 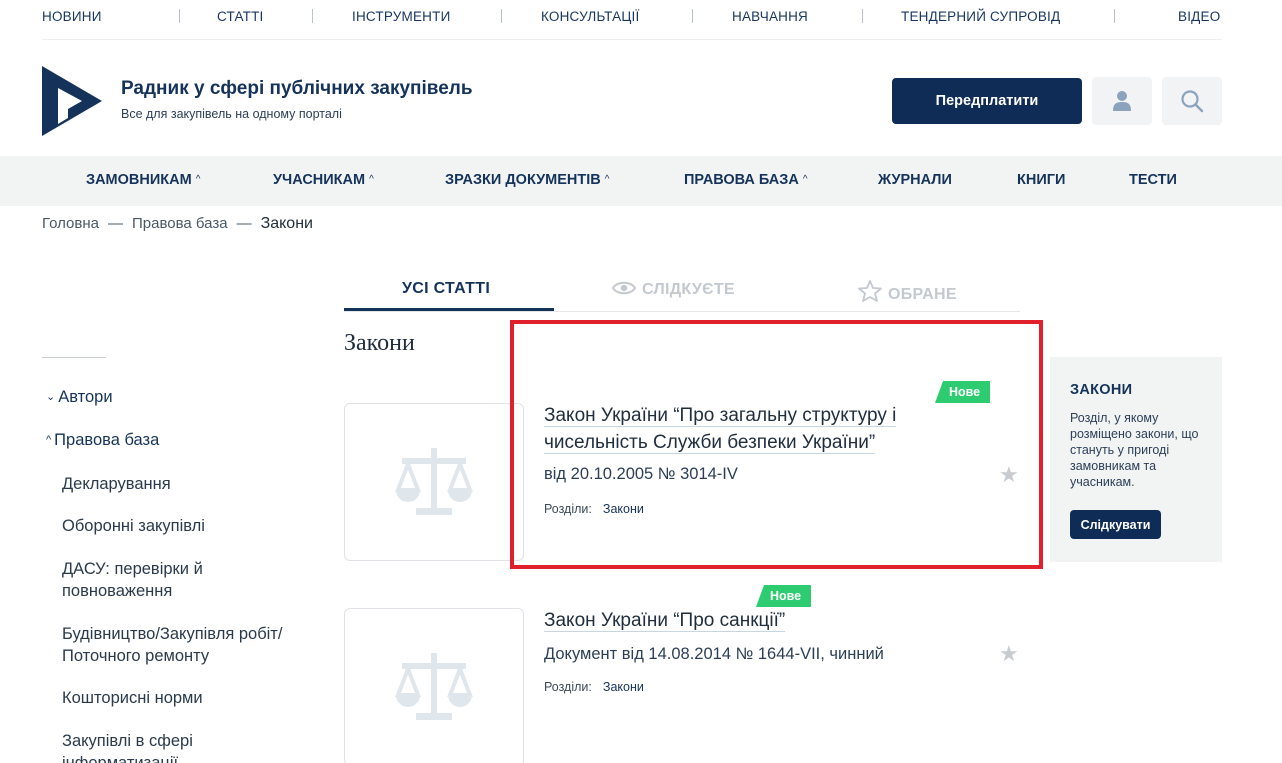 What do you see at coordinates (192, 484) in the screenshot?
I see `sidebar-item-declaration: Декларування` at bounding box center [192, 484].